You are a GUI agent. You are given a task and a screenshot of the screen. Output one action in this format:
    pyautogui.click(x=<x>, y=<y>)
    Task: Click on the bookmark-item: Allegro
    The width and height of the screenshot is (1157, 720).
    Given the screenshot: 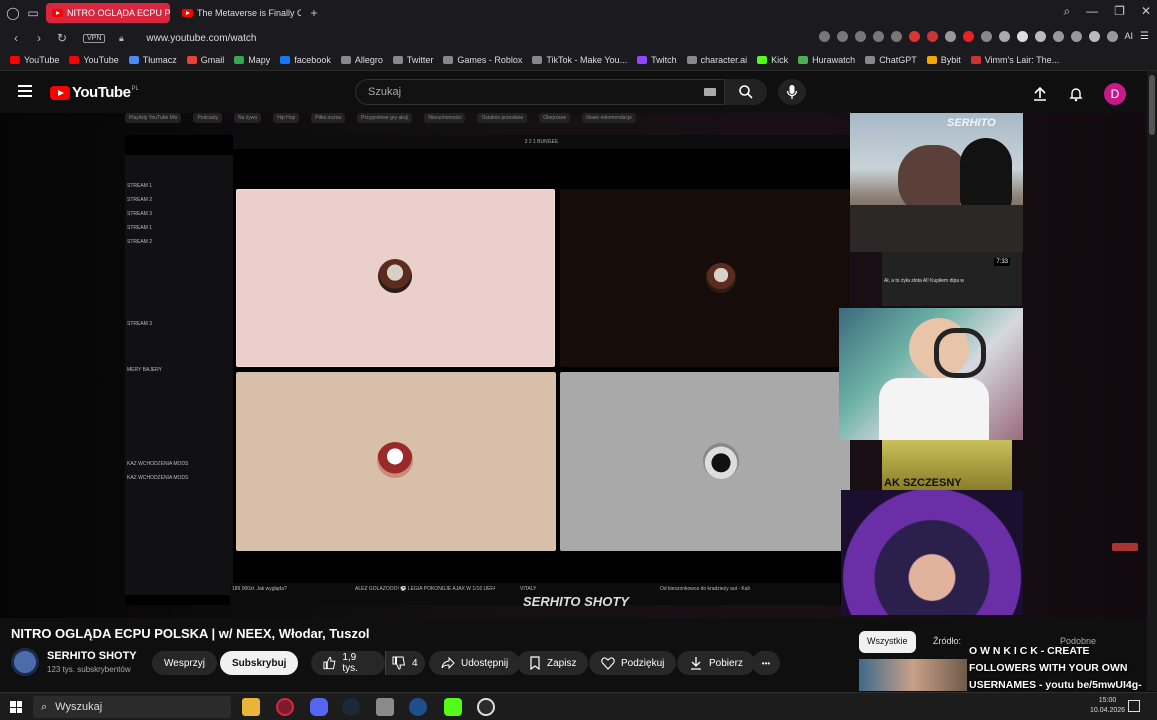 What is the action you would take?
    pyautogui.click(x=361, y=60)
    